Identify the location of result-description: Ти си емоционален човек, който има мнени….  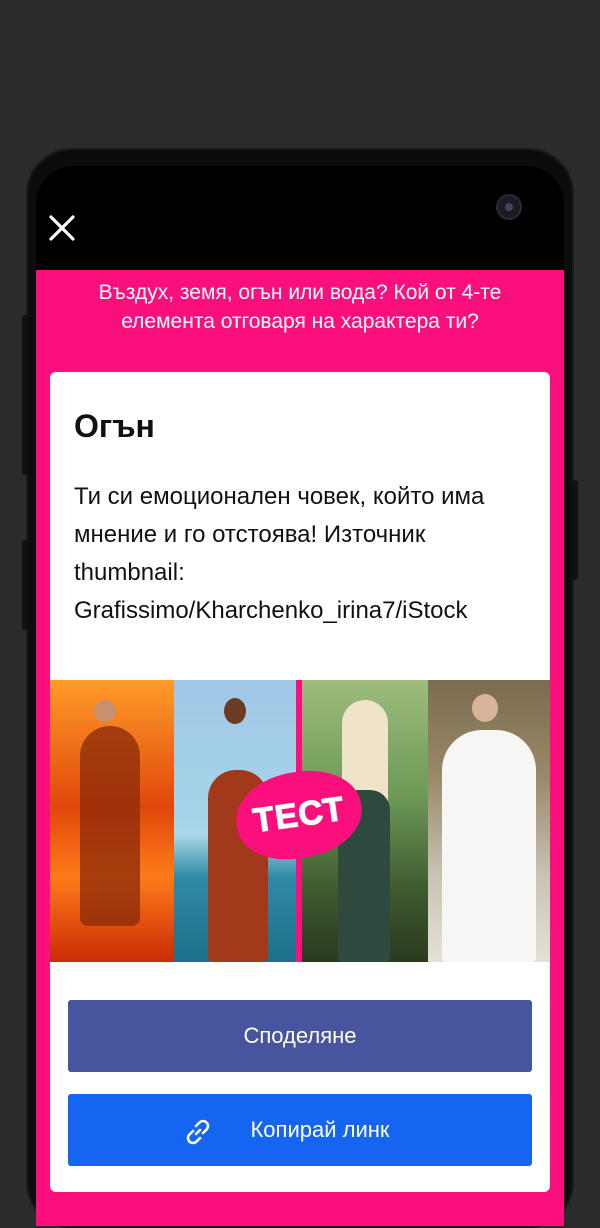
(279, 553).